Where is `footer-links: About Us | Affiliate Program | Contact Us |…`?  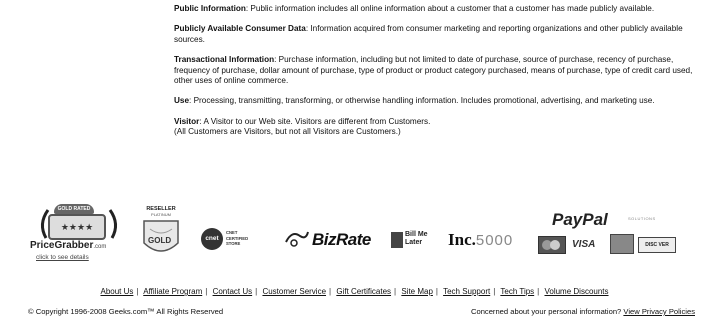 footer-links: About Us | Affiliate Program | Contact Us |… is located at coordinates (354, 291).